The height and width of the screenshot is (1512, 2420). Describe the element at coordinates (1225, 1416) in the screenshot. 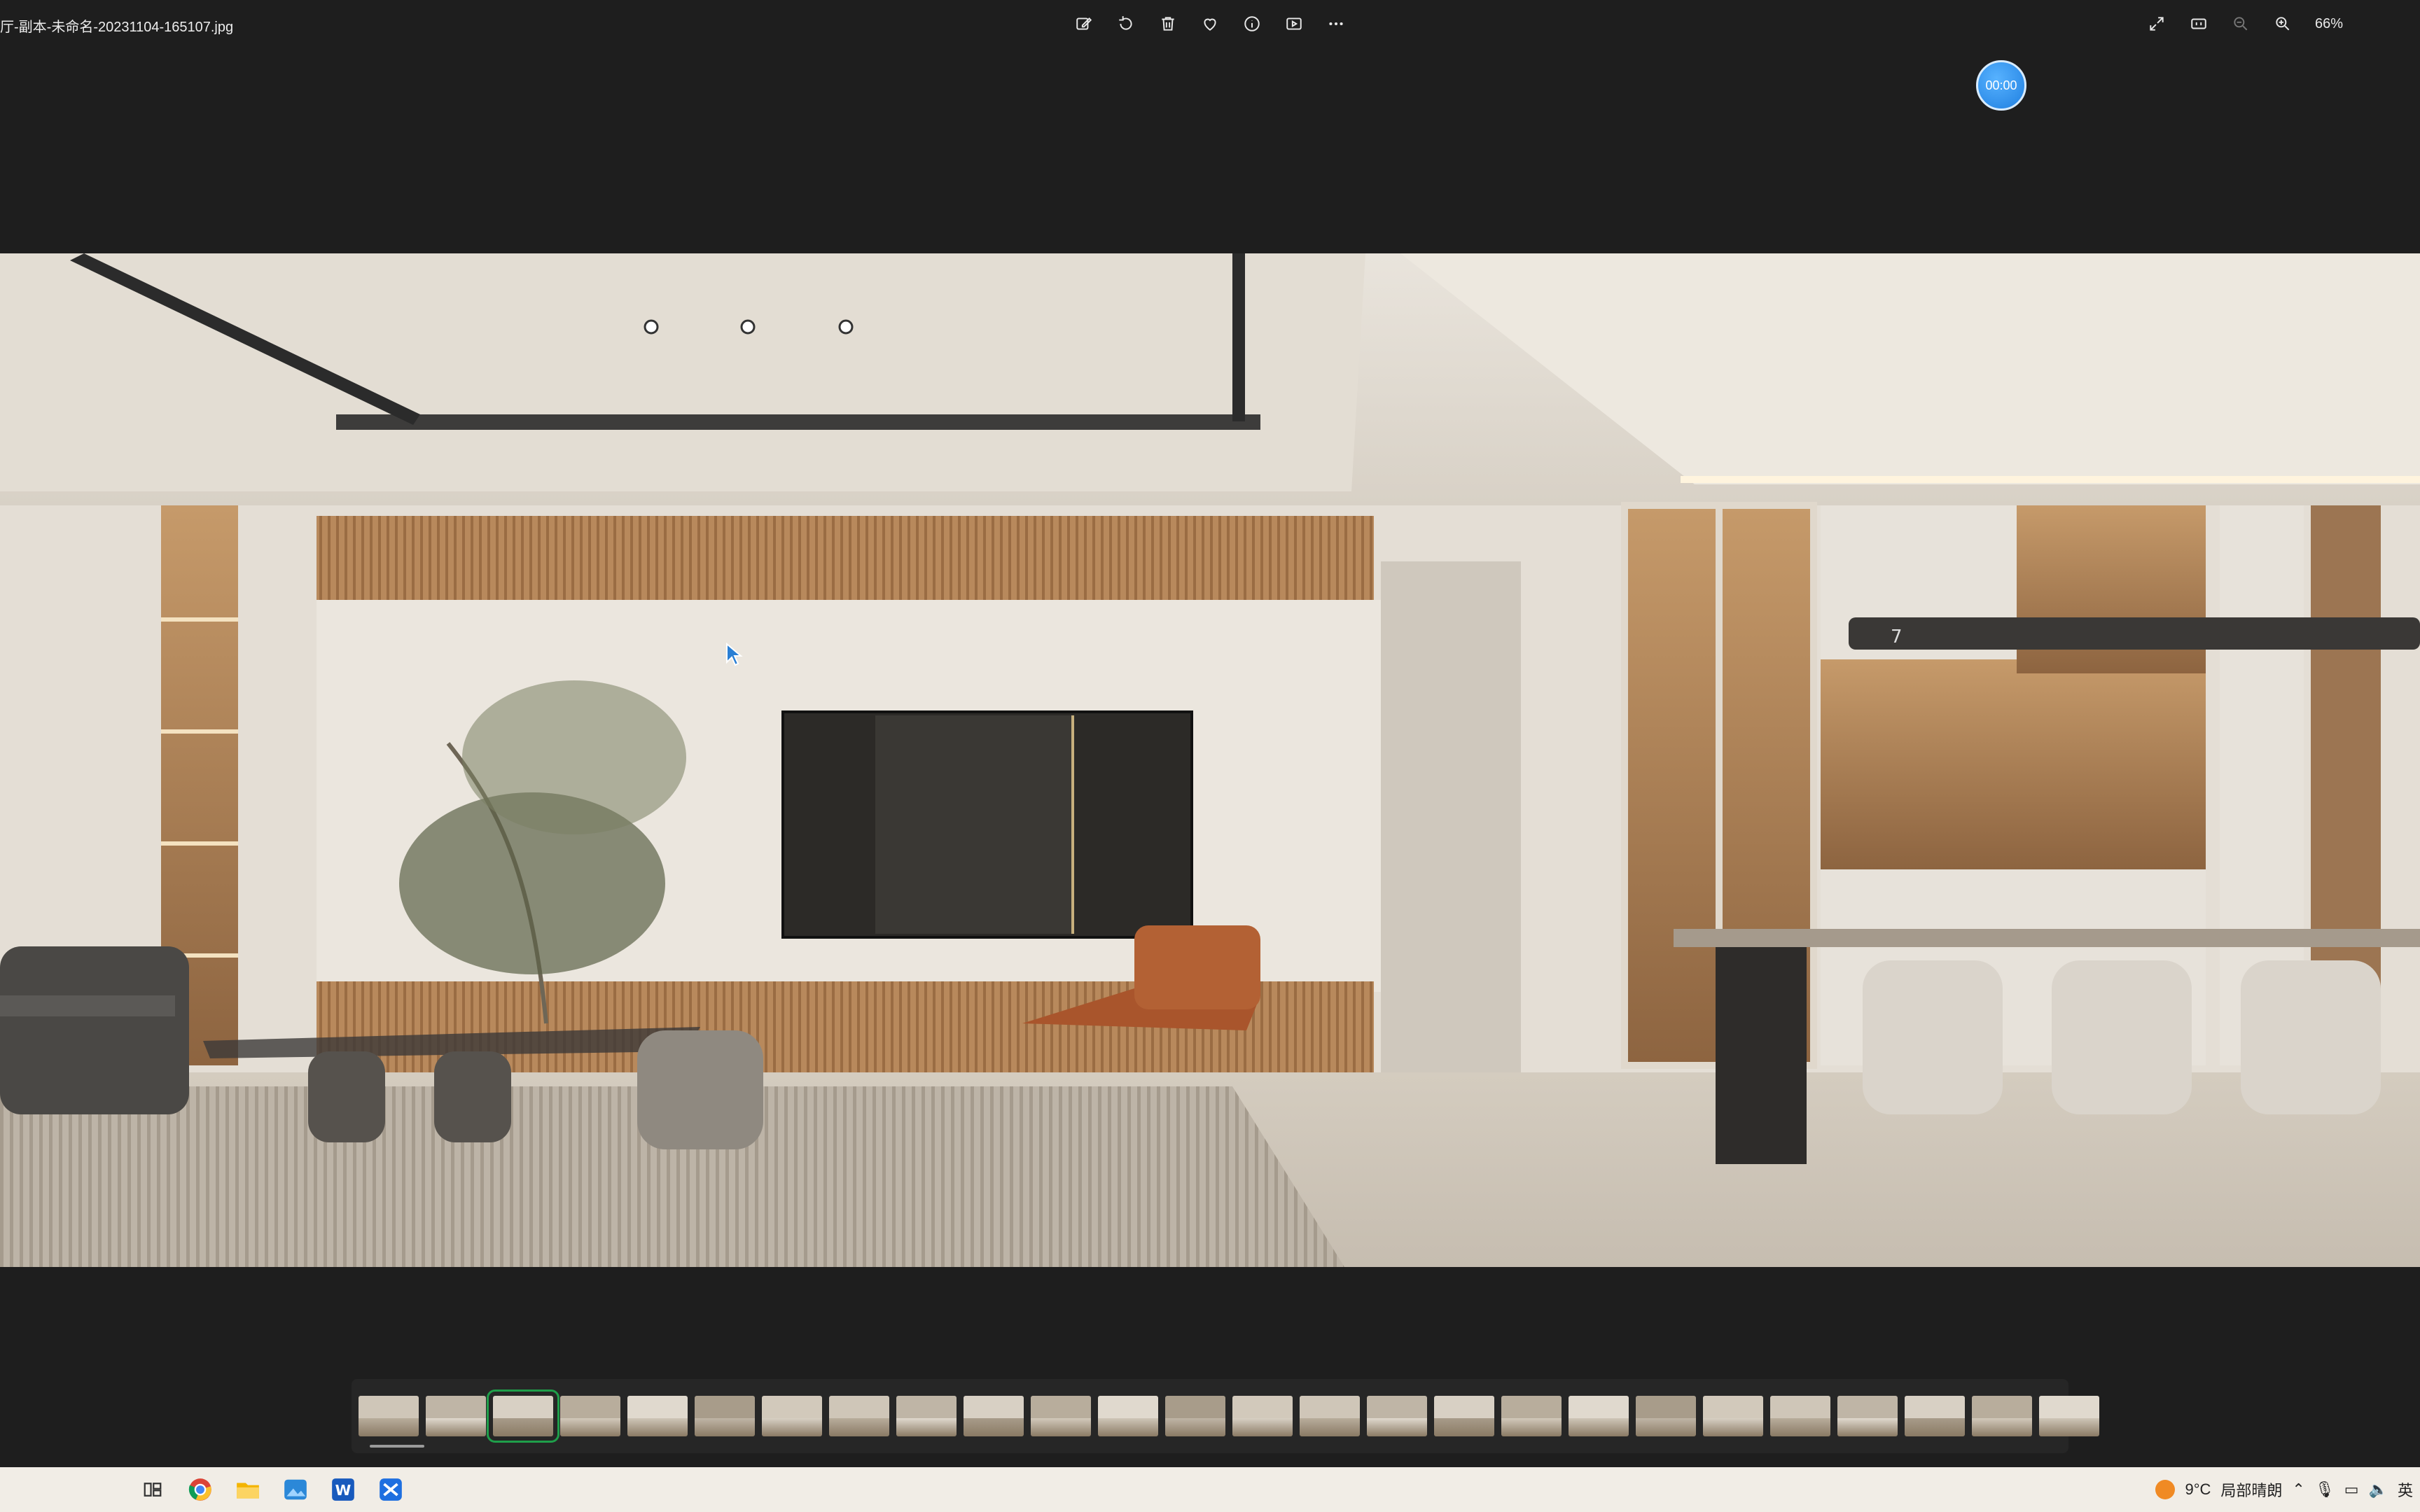

I see `filmstrip` at that location.